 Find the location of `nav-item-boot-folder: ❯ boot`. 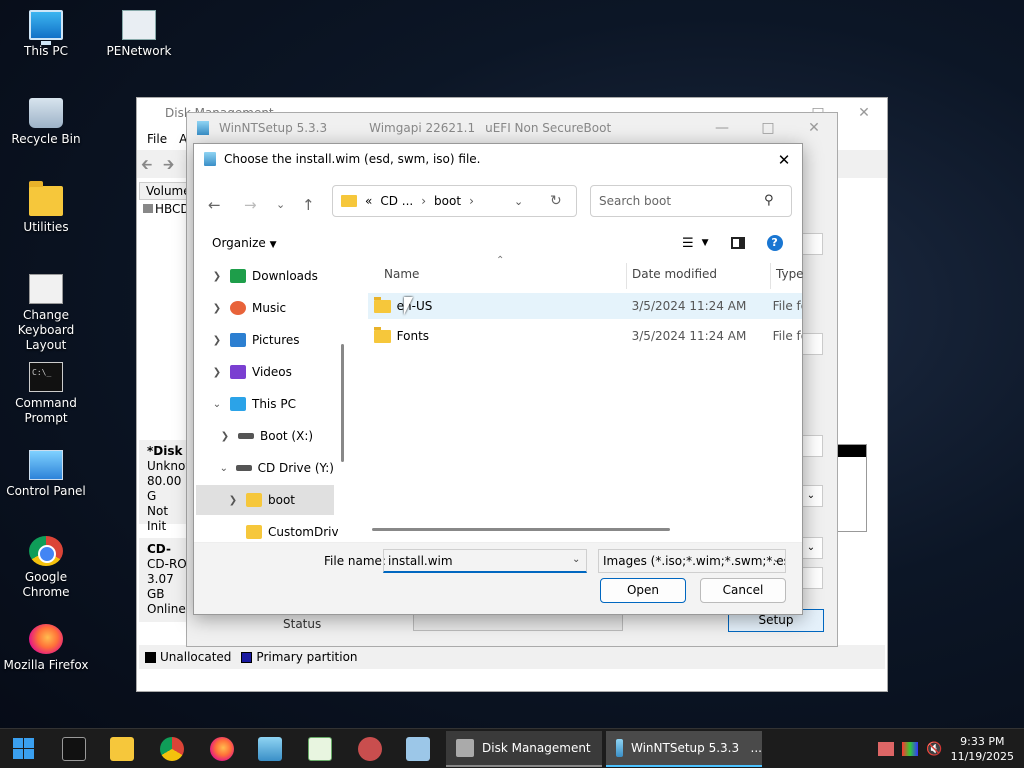

nav-item-boot-folder: ❯ boot is located at coordinates (265, 500).